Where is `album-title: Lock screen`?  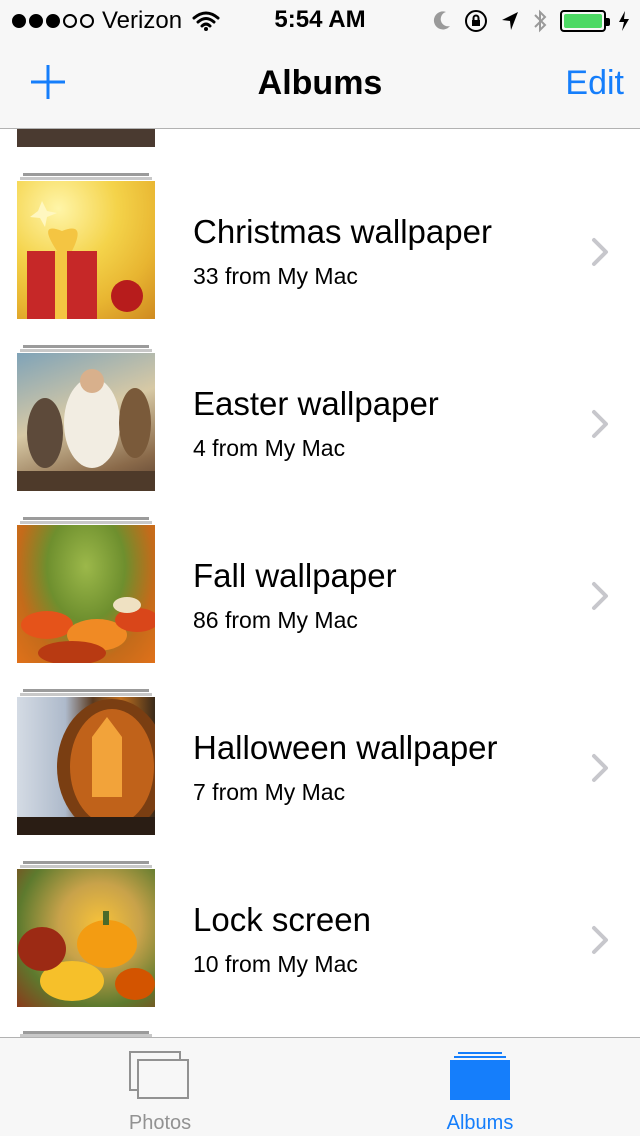 album-title: Lock screen is located at coordinates (282, 919).